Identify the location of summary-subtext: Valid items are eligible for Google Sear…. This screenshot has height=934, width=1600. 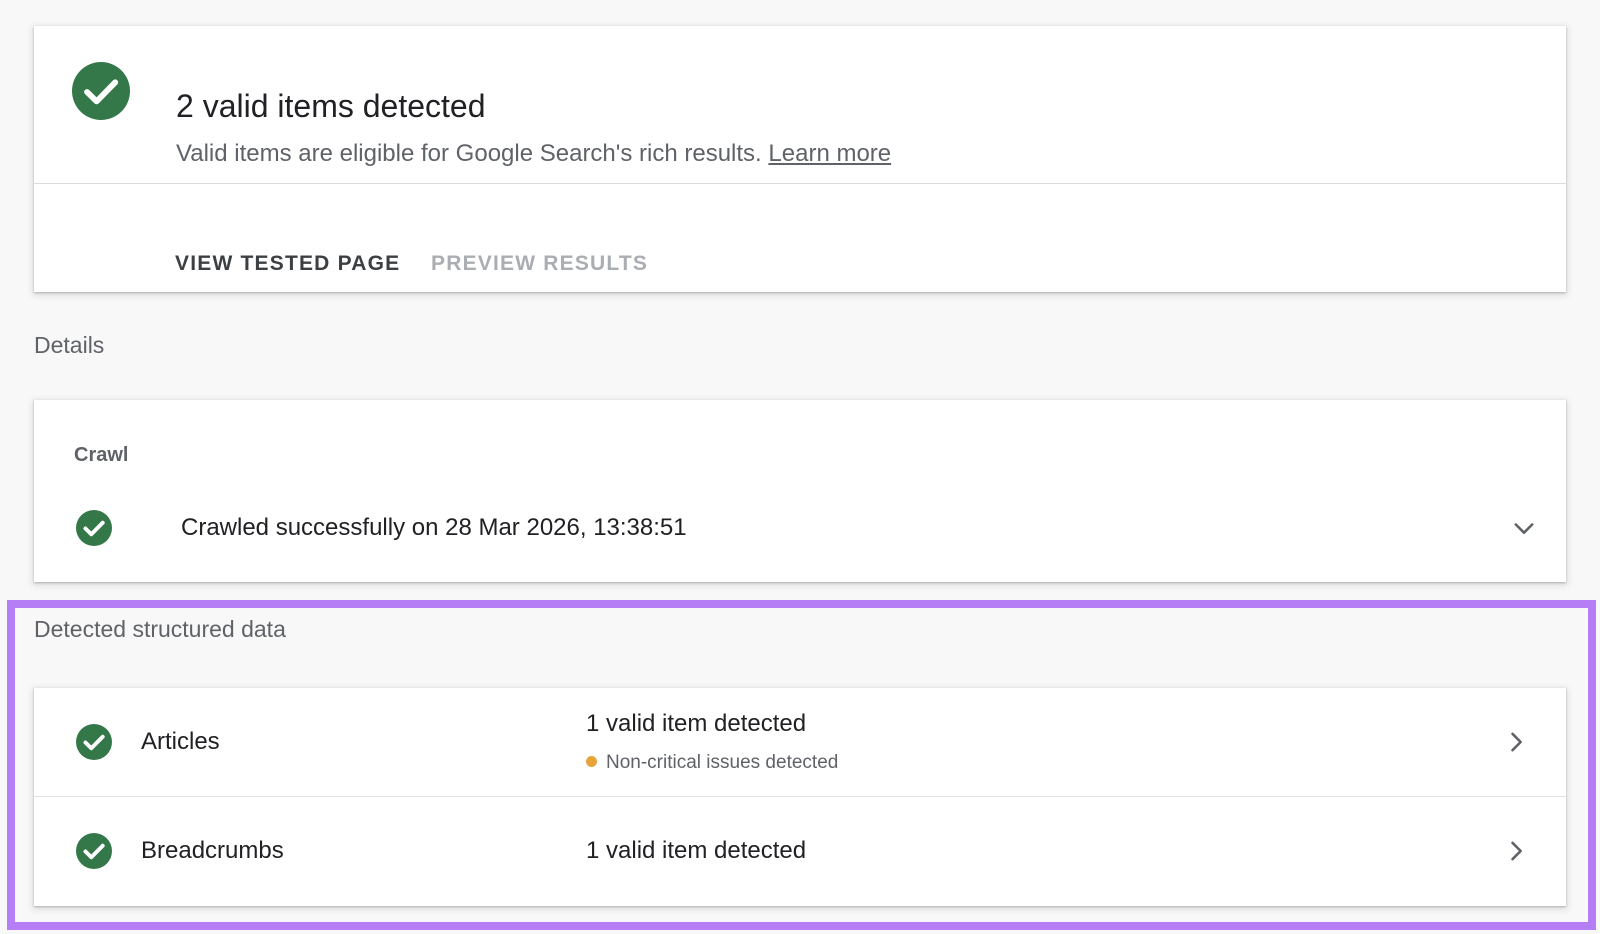
(533, 154).